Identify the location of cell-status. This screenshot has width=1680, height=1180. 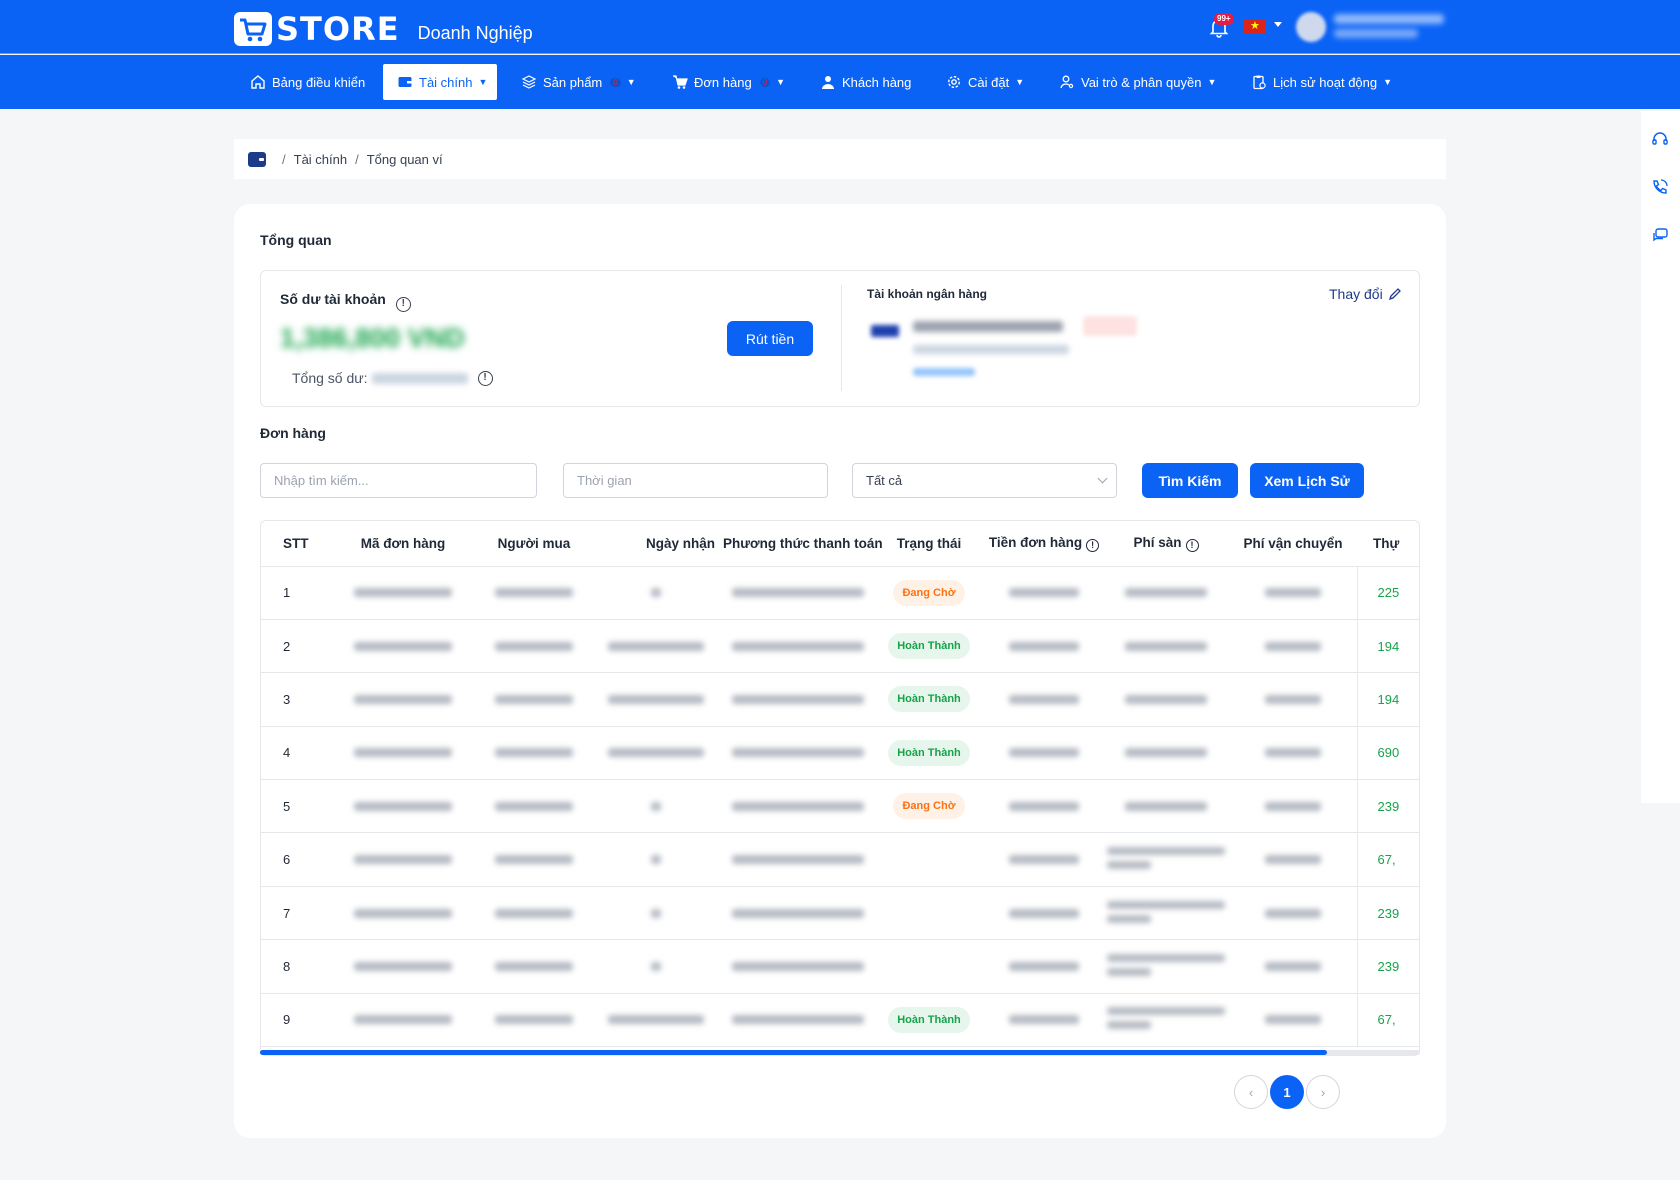
(929, 966).